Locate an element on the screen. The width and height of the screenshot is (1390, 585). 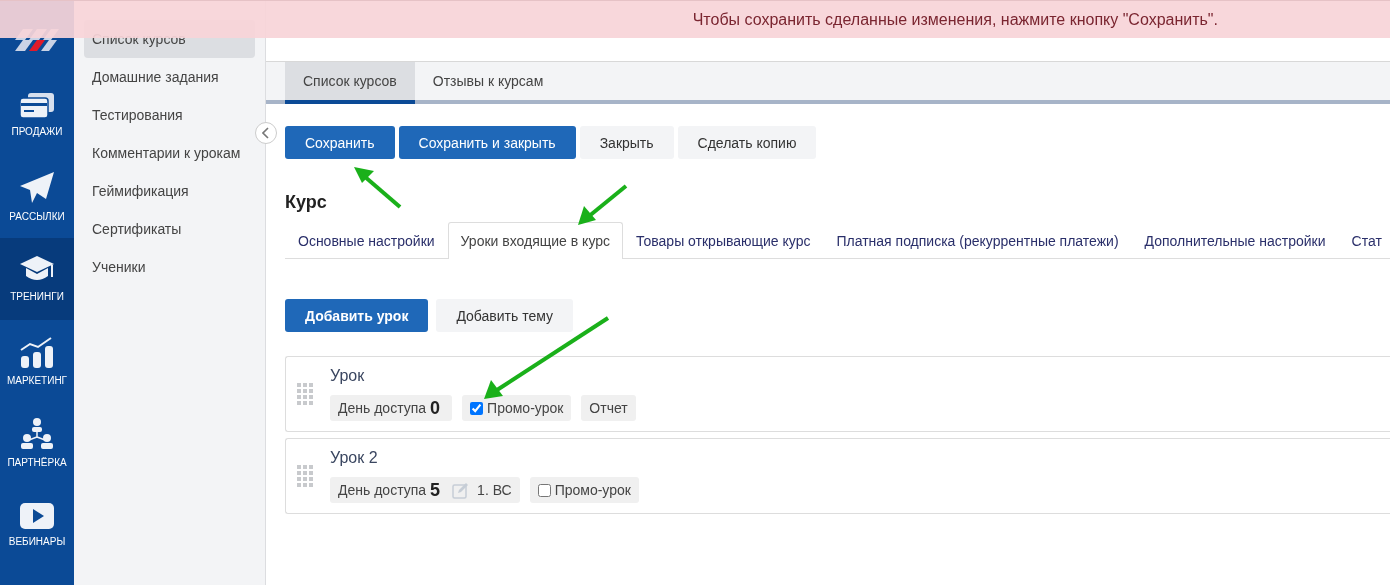
cards-icon is located at coordinates (37, 106).